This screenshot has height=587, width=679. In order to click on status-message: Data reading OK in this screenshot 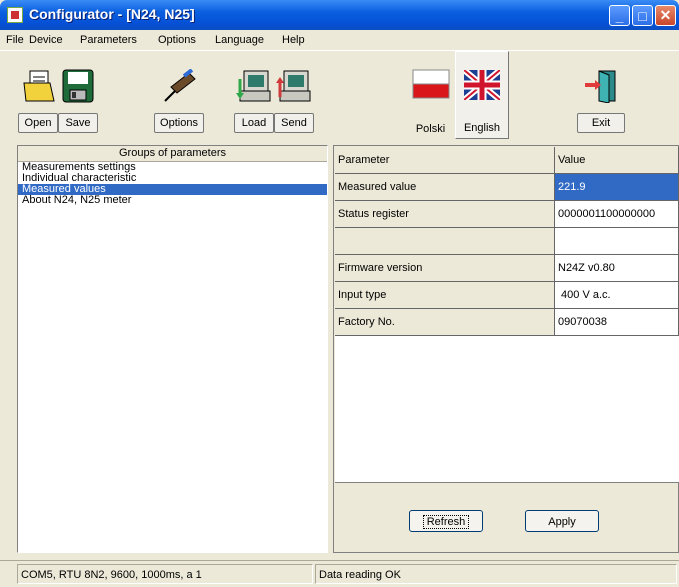, I will do `click(496, 574)`.